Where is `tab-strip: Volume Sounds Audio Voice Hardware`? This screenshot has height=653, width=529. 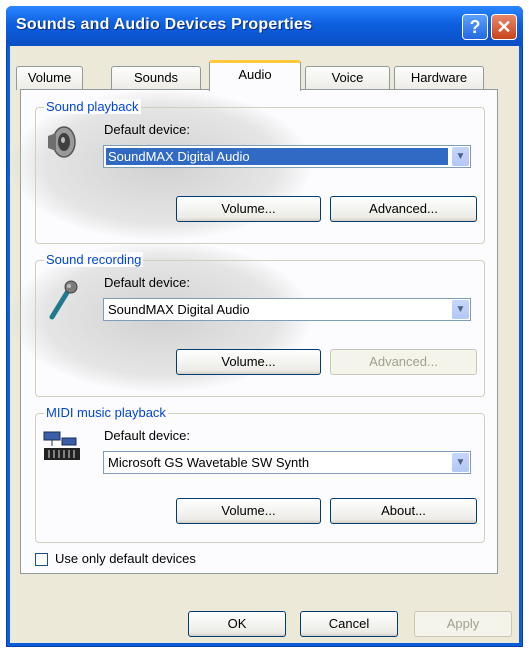
tab-strip: Volume Sounds Audio Voice Hardware is located at coordinates (264, 75).